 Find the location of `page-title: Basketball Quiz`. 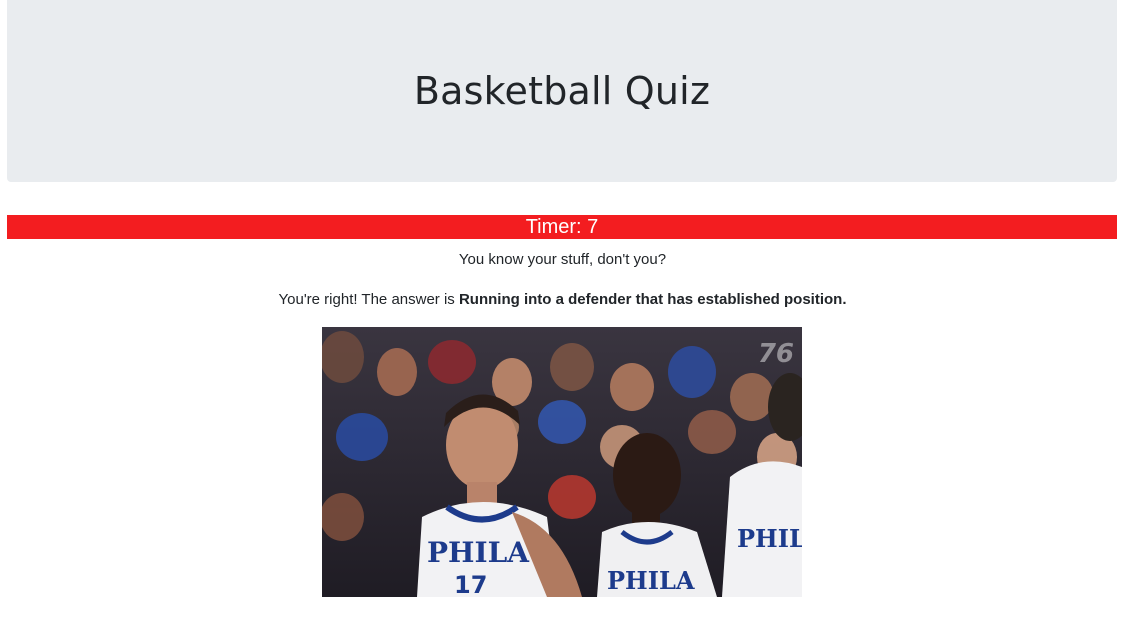

page-title: Basketball Quiz is located at coordinates (562, 91).